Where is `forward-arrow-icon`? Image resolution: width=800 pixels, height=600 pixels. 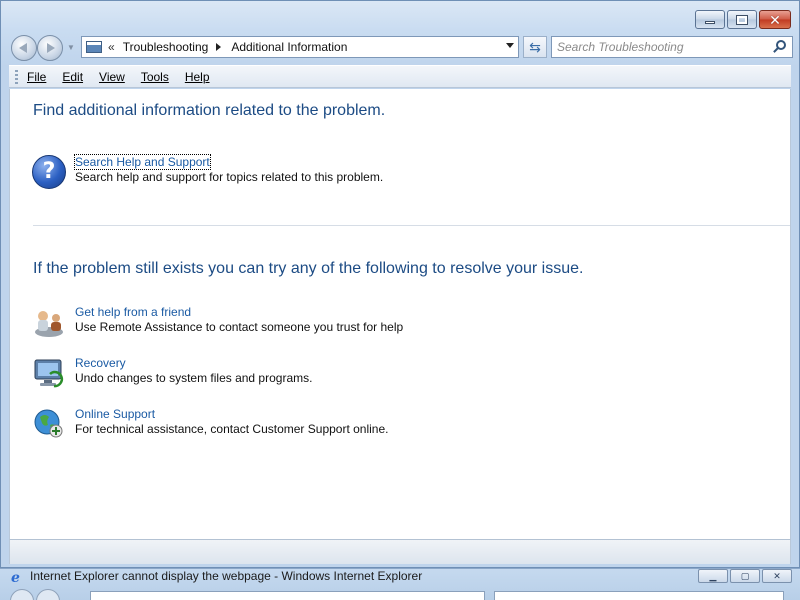
forward-arrow-icon is located at coordinates (51, 48).